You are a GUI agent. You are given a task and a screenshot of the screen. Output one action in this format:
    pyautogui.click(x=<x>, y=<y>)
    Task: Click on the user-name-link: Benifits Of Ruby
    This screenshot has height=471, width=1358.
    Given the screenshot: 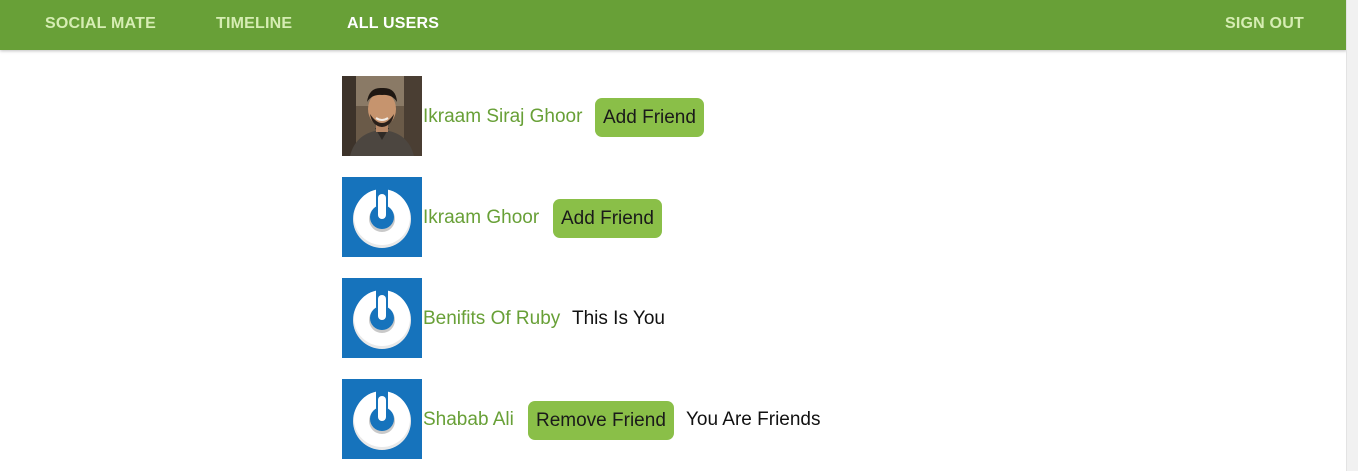 What is the action you would take?
    pyautogui.click(x=491, y=319)
    